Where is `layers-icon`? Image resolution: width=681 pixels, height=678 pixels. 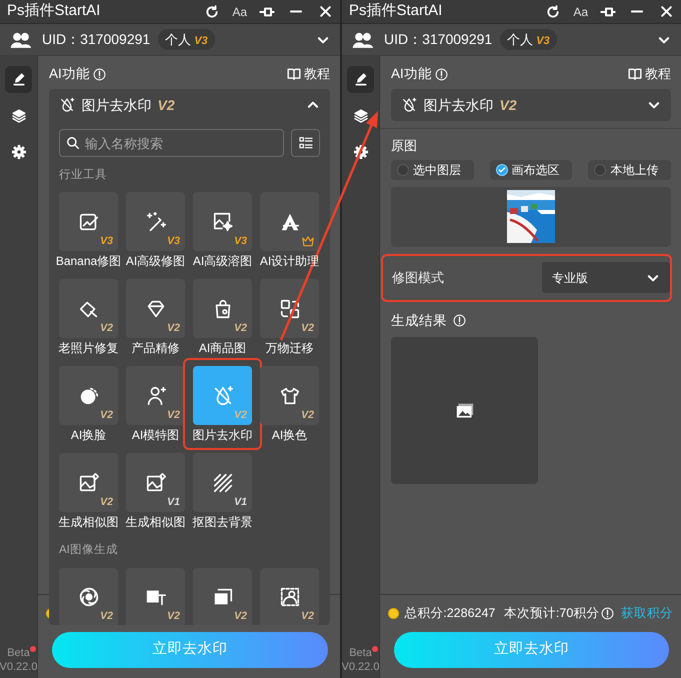 layers-icon is located at coordinates (360, 116).